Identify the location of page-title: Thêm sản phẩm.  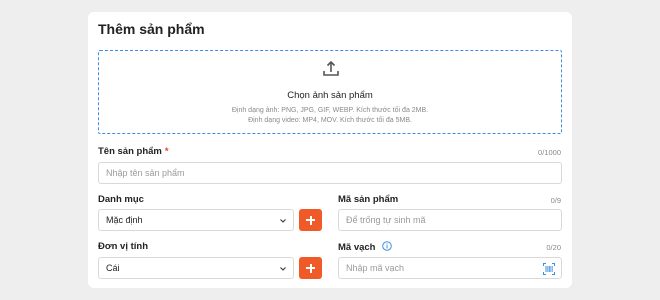
(151, 29).